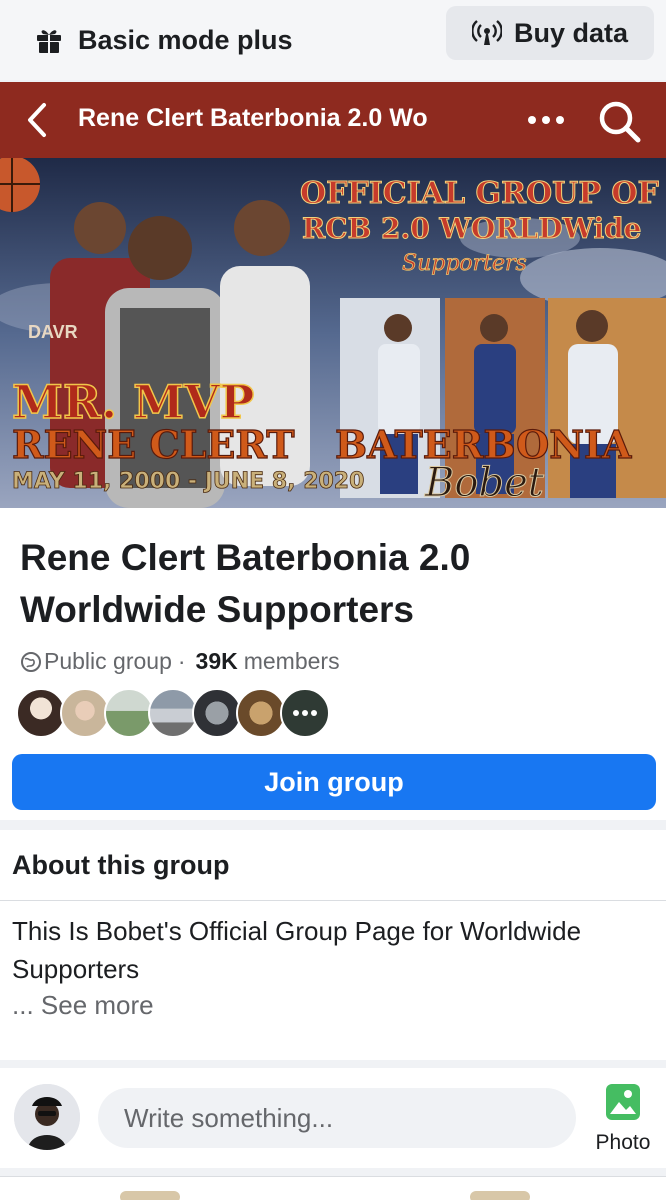 The image size is (666, 1200). What do you see at coordinates (185, 39) in the screenshot?
I see `basic-mode-label: Basic mode plus` at bounding box center [185, 39].